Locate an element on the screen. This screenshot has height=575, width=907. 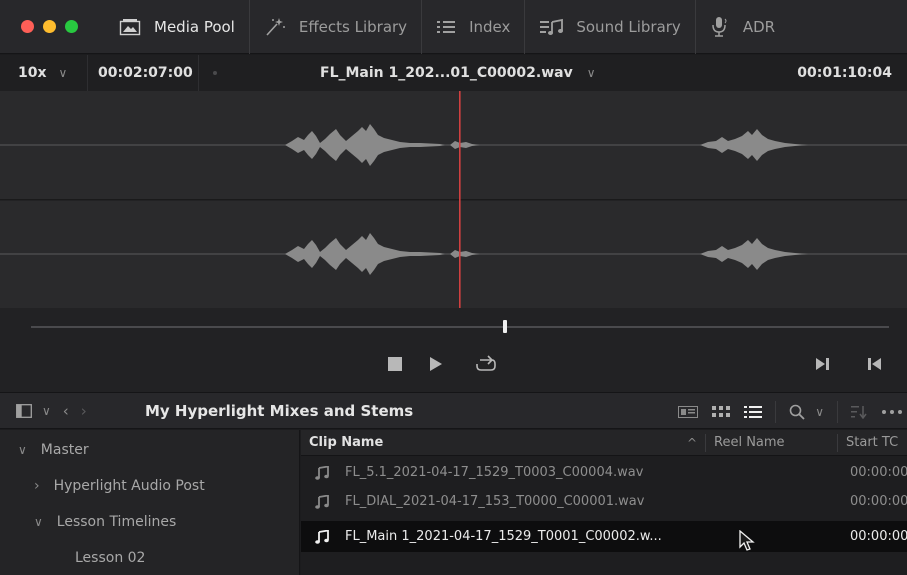
sort-button is located at coordinates (859, 411).